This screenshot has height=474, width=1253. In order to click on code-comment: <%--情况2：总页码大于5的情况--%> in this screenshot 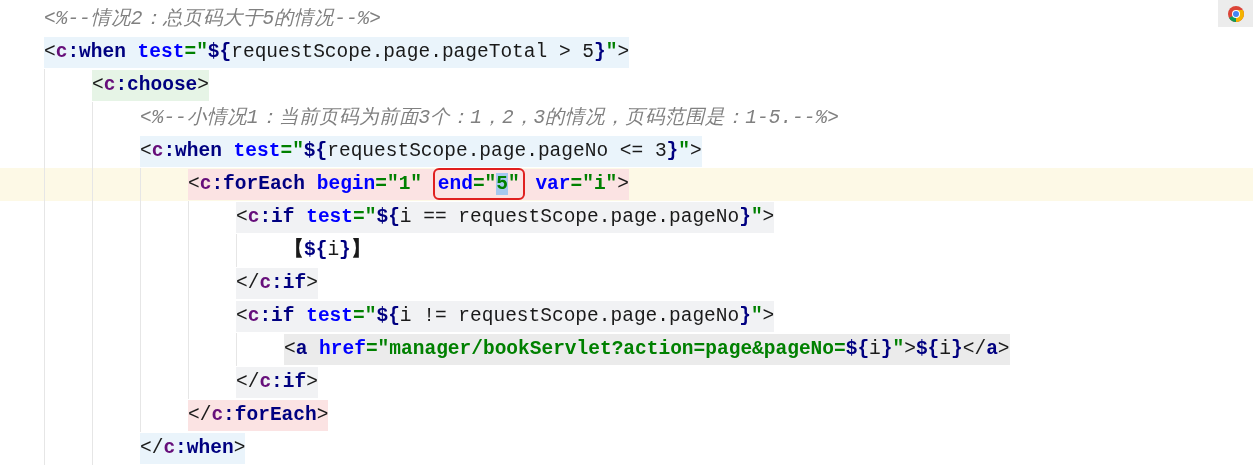, I will do `click(213, 19)`.